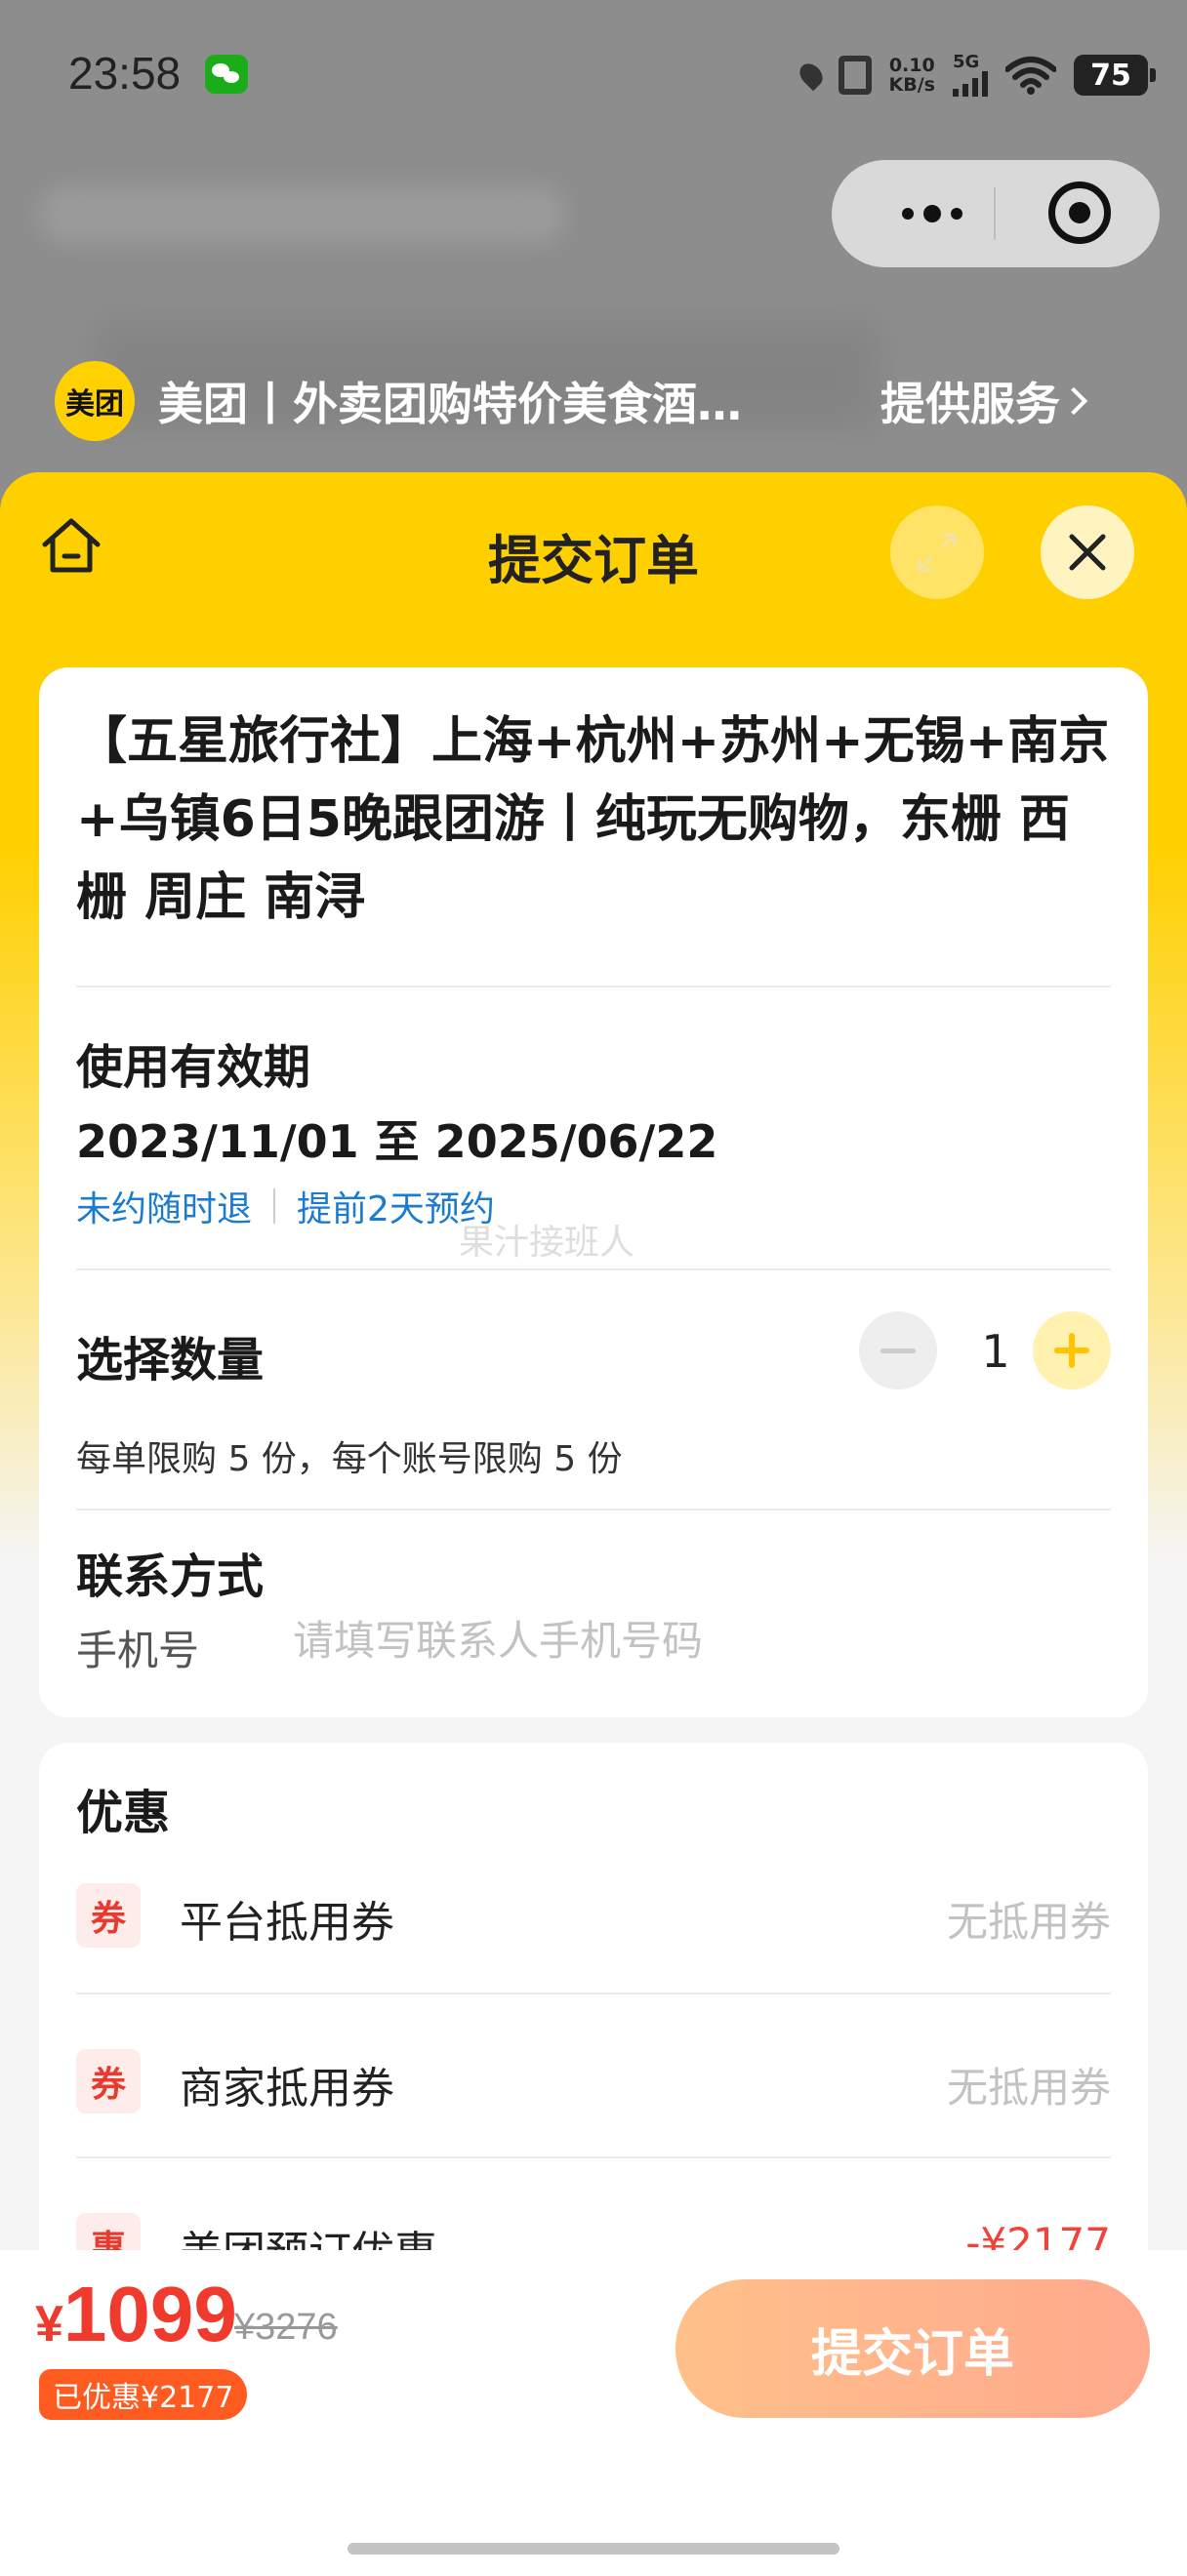 The height and width of the screenshot is (2576, 1187). What do you see at coordinates (855, 75) in the screenshot?
I see `vibrate-icon` at bounding box center [855, 75].